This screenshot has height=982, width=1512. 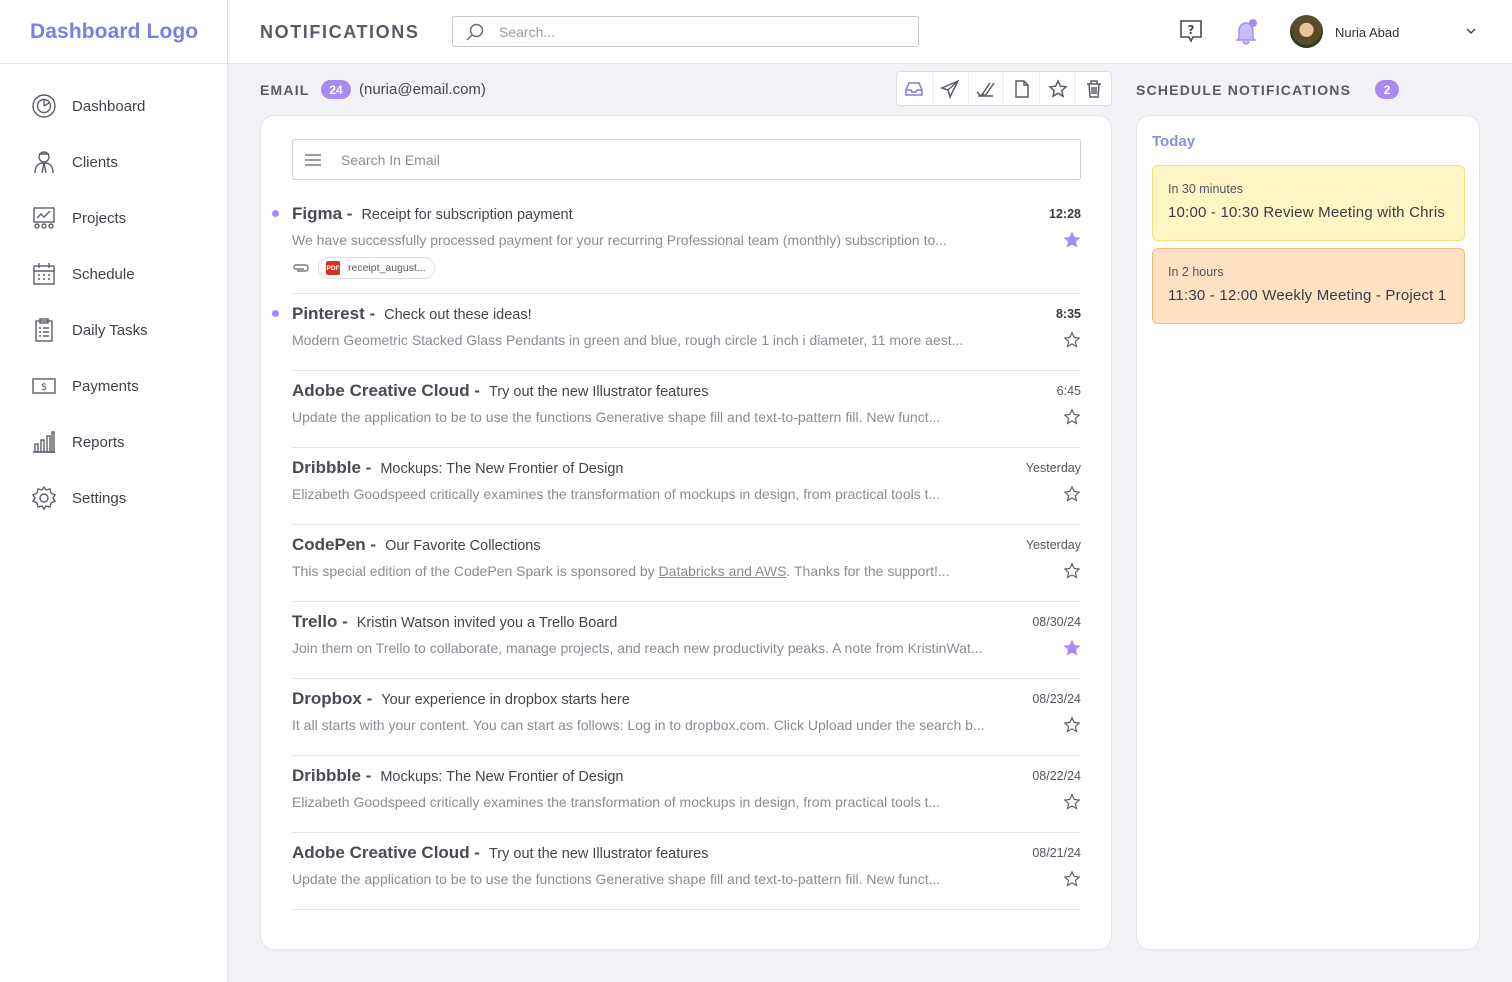 What do you see at coordinates (103, 274) in the screenshot?
I see `sidebar-item-label: Schedule` at bounding box center [103, 274].